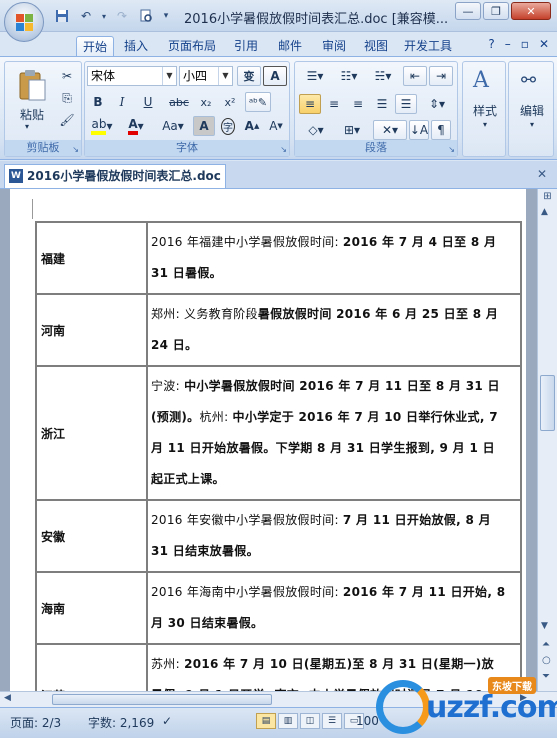 The image size is (557, 738). I want to click on shading-icon: ◇▾, so click(316, 130).